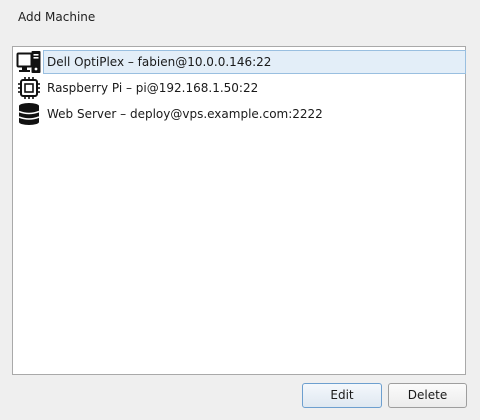 This screenshot has height=420, width=480. What do you see at coordinates (29, 62) in the screenshot?
I see `desktop-computer-icon` at bounding box center [29, 62].